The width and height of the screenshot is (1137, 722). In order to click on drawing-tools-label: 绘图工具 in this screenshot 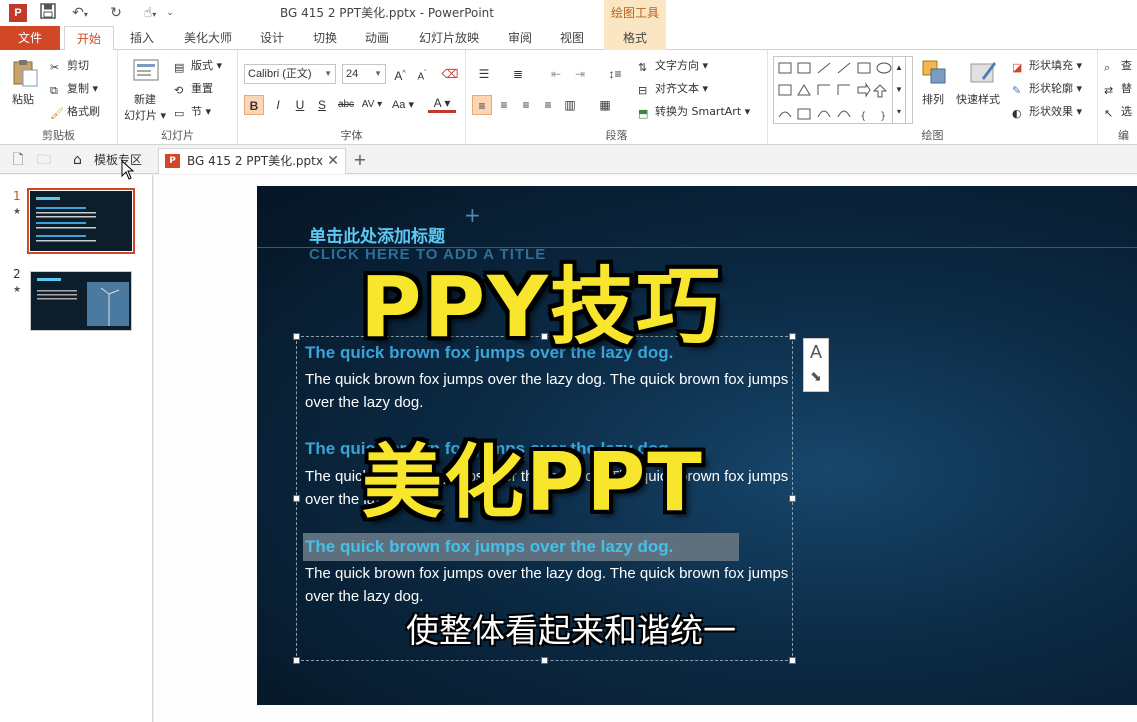, I will do `click(635, 13)`.